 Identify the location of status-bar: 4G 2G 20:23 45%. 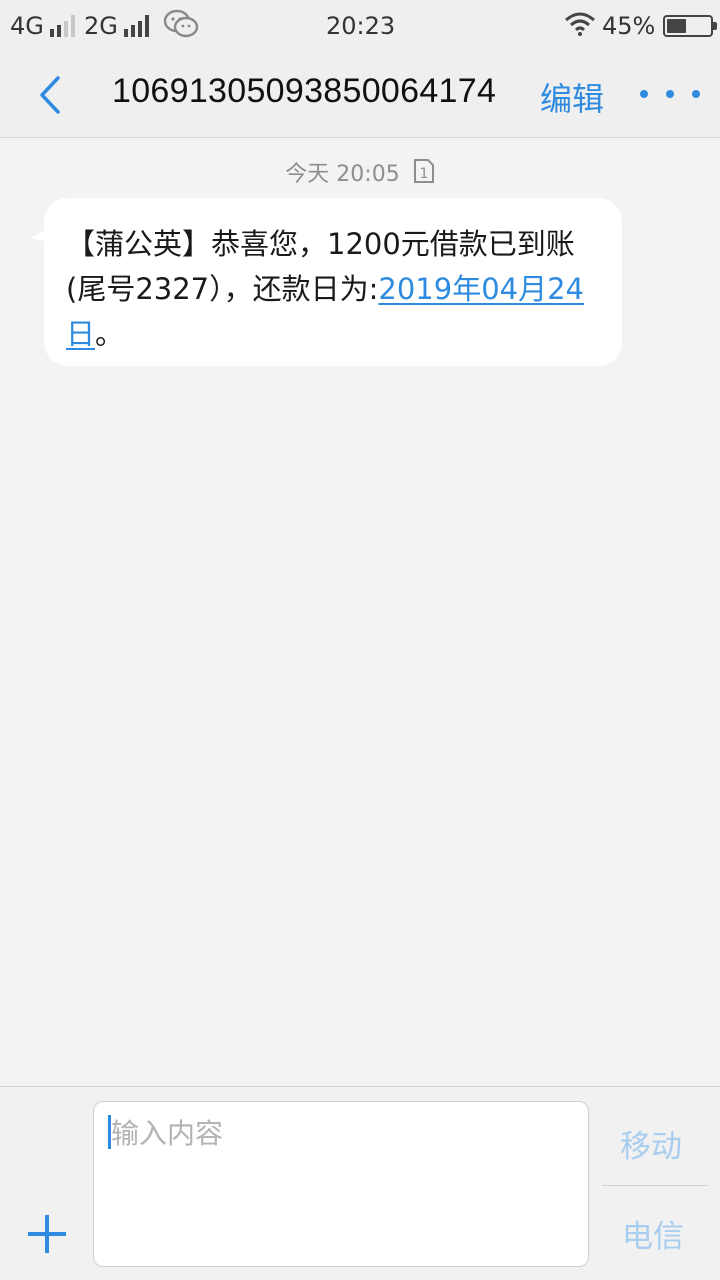
(360, 26).